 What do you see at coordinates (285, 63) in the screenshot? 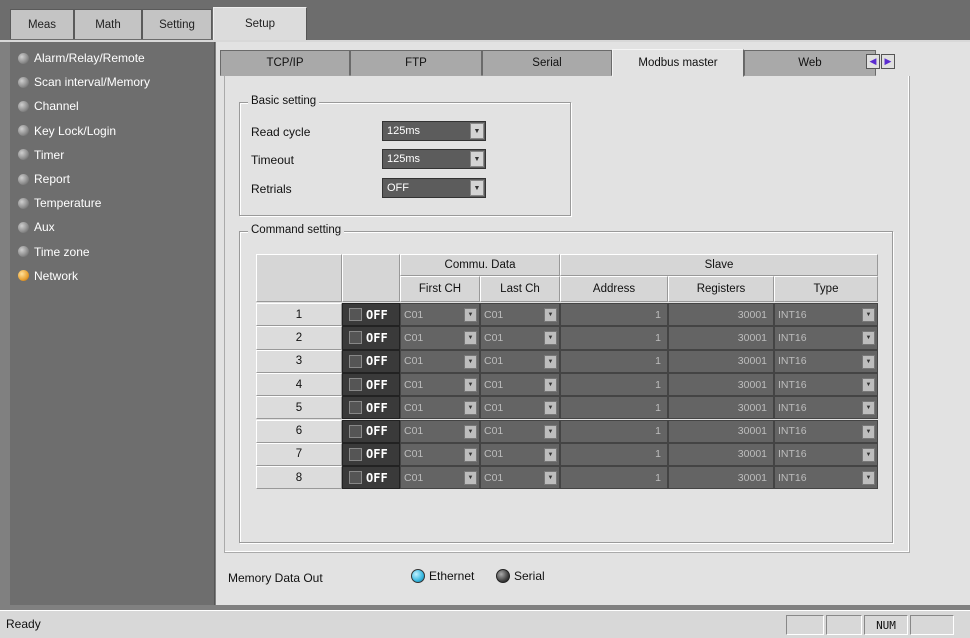
I see `tab-tcpip: TCP/IP` at bounding box center [285, 63].